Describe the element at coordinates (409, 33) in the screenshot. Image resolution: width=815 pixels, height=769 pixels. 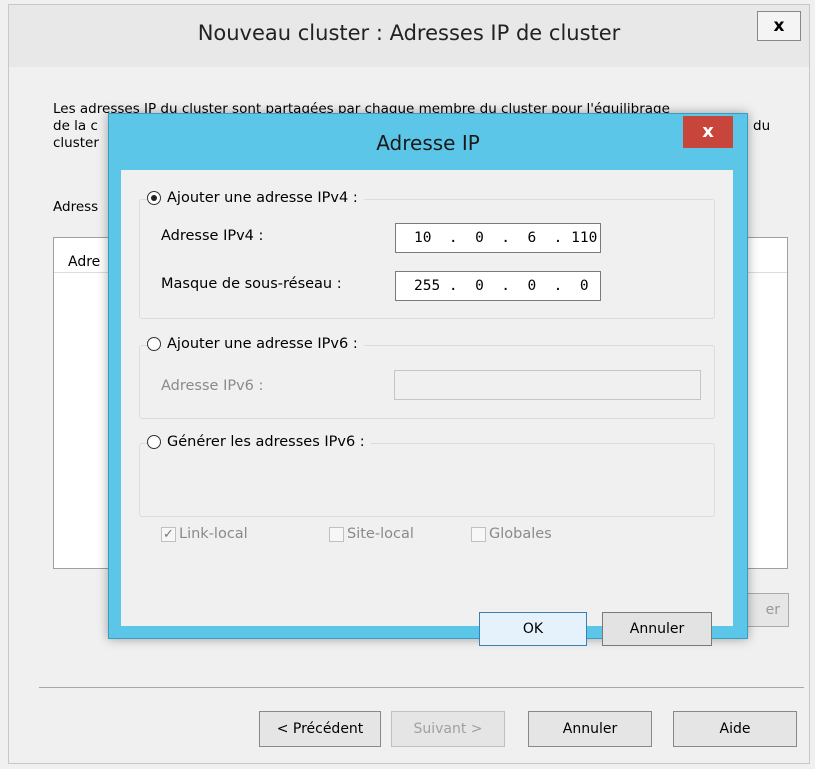
I see `wizard-title: Nouveau cluster : Adresses IP de cluster` at that location.